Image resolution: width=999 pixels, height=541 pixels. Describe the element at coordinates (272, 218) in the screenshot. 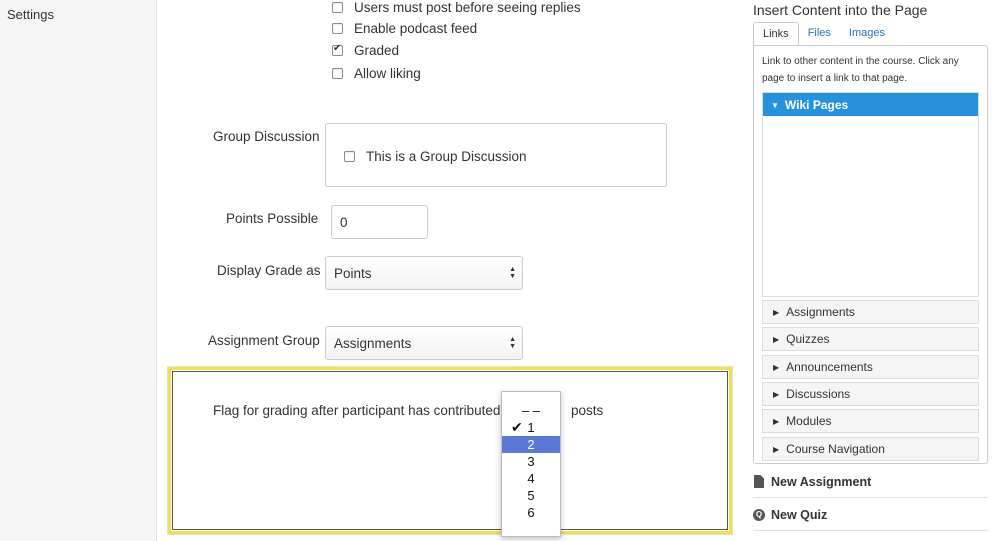

I see `points-possible-label: Points Possible` at that location.